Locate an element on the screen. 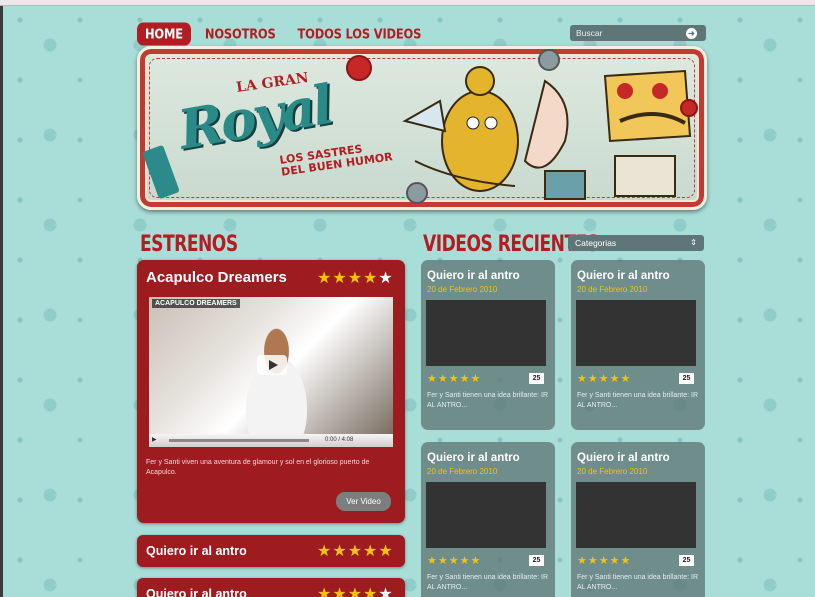 The height and width of the screenshot is (597, 815). nav-todos-los-videos: TODOS LOS VIDEOS is located at coordinates (360, 34).